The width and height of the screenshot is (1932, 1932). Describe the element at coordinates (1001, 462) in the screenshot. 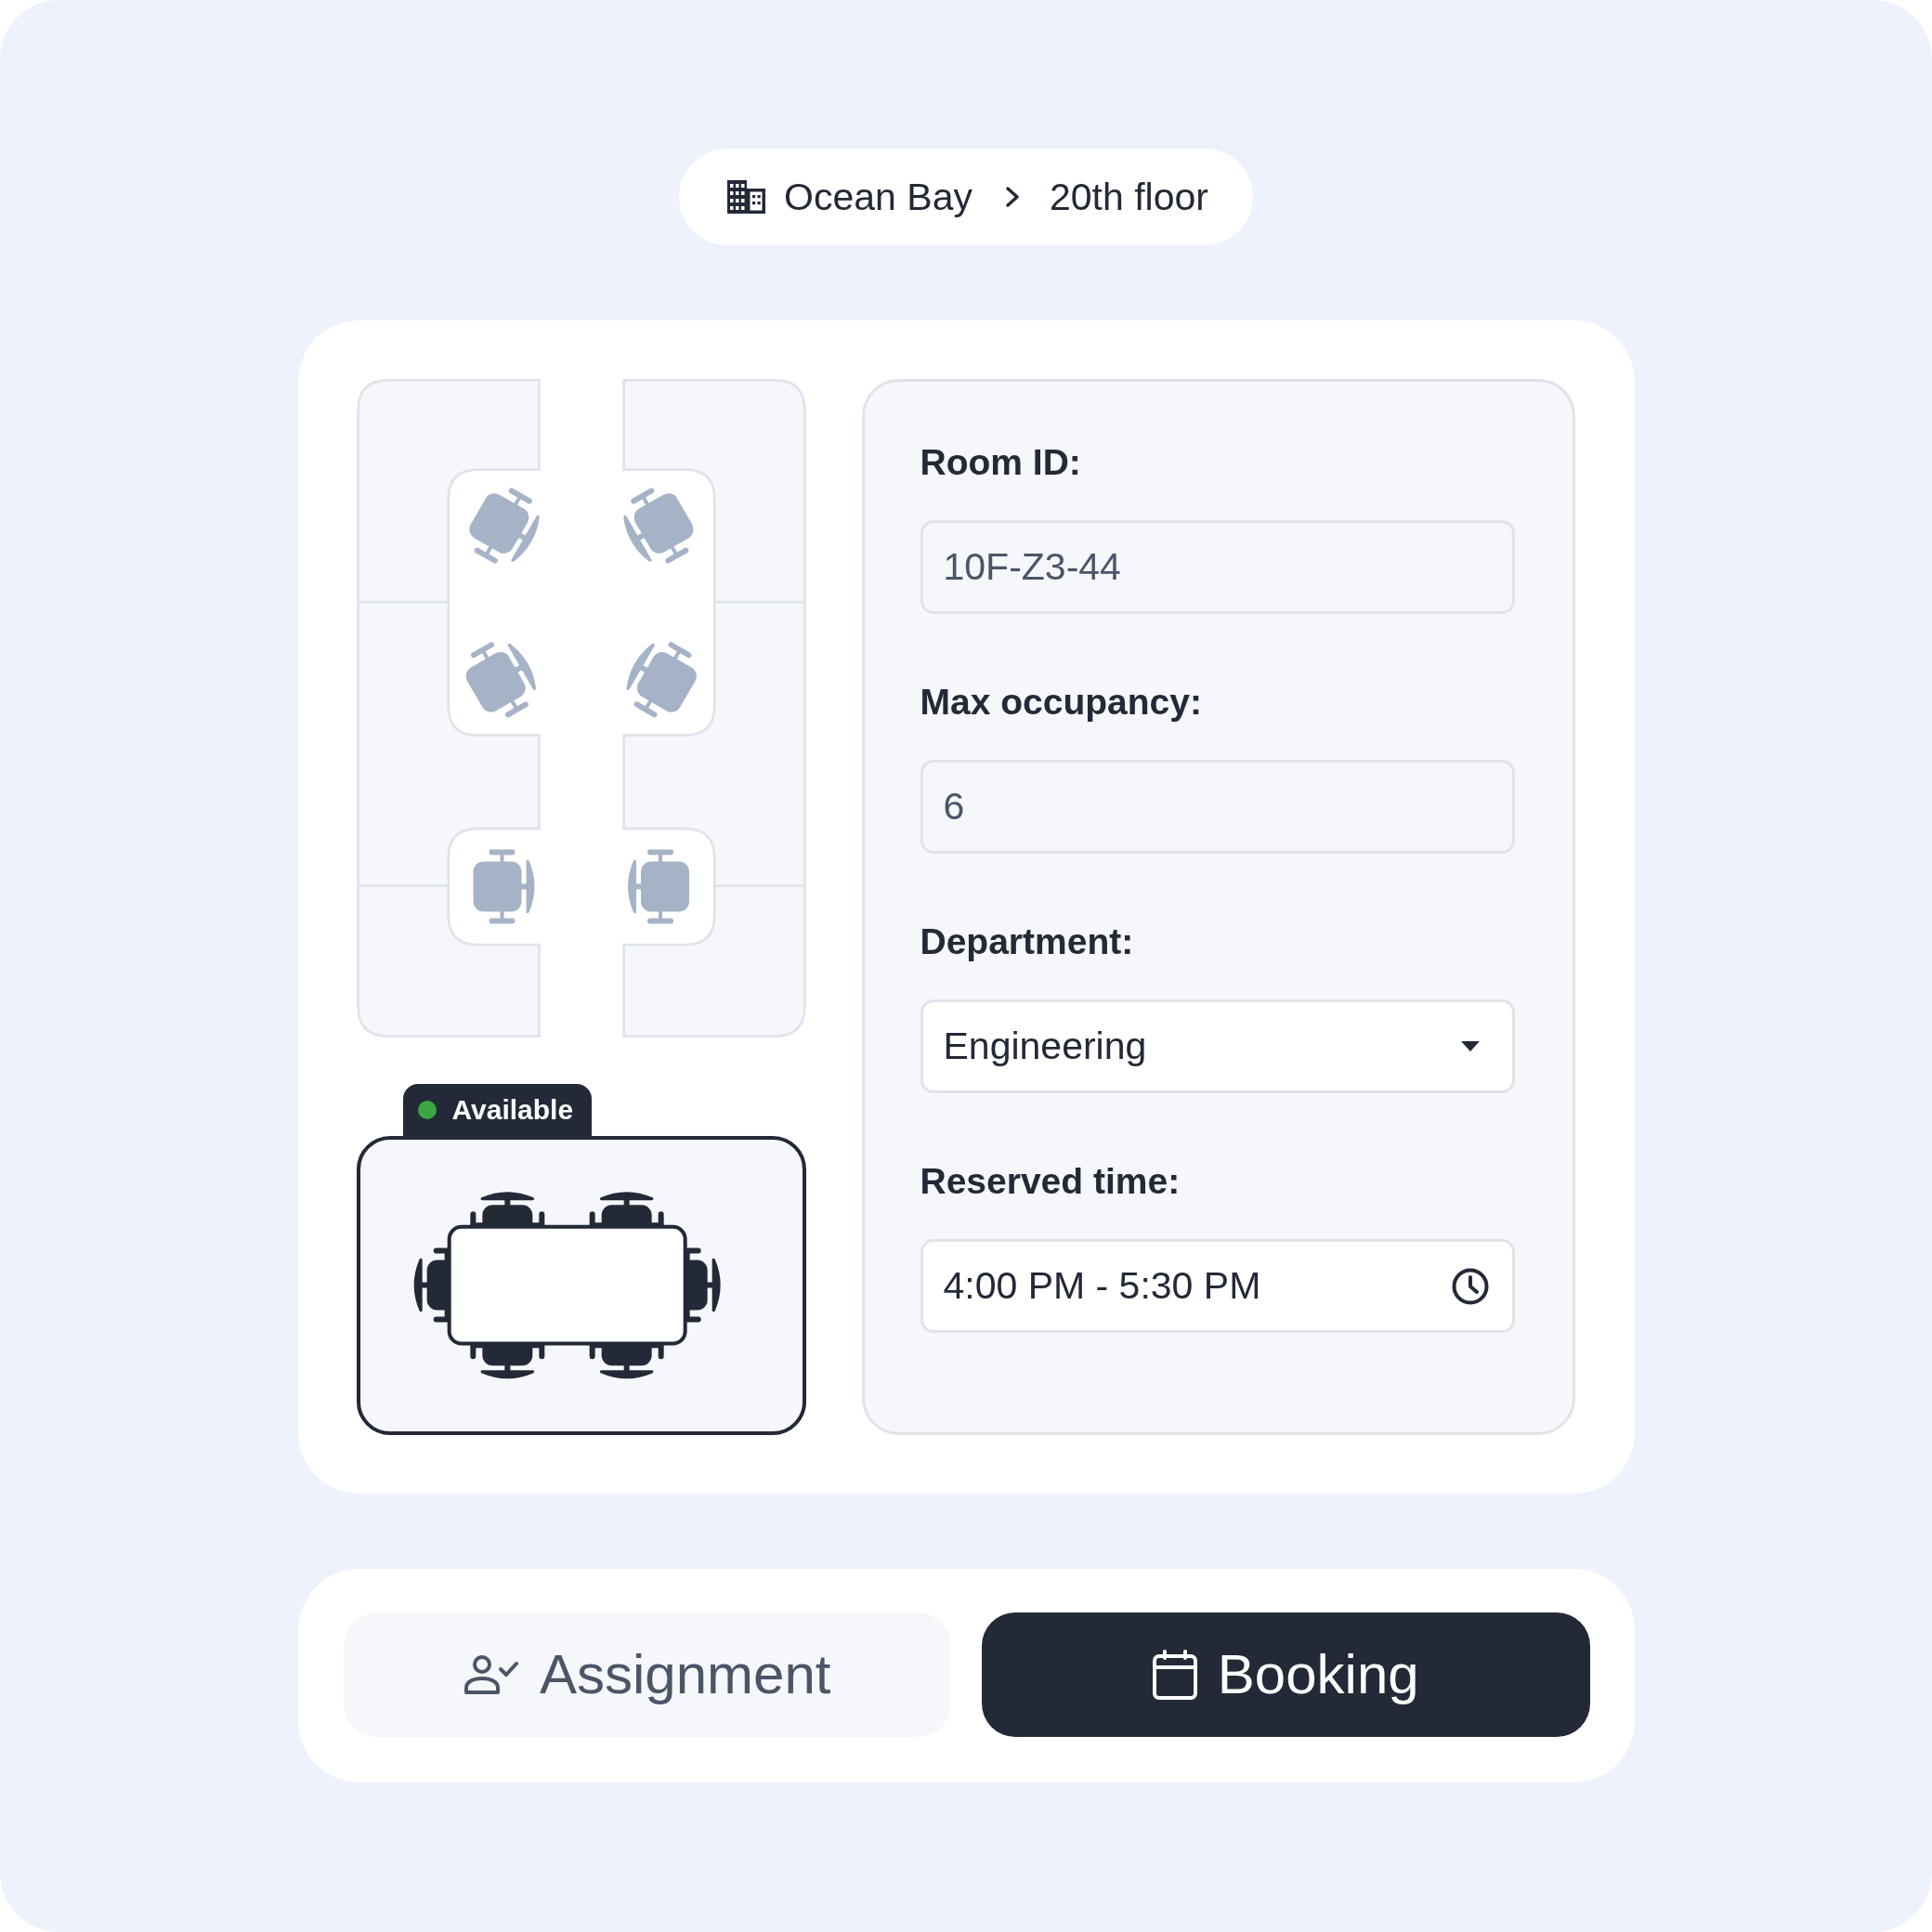

I see `field-label: Room ID:` at that location.